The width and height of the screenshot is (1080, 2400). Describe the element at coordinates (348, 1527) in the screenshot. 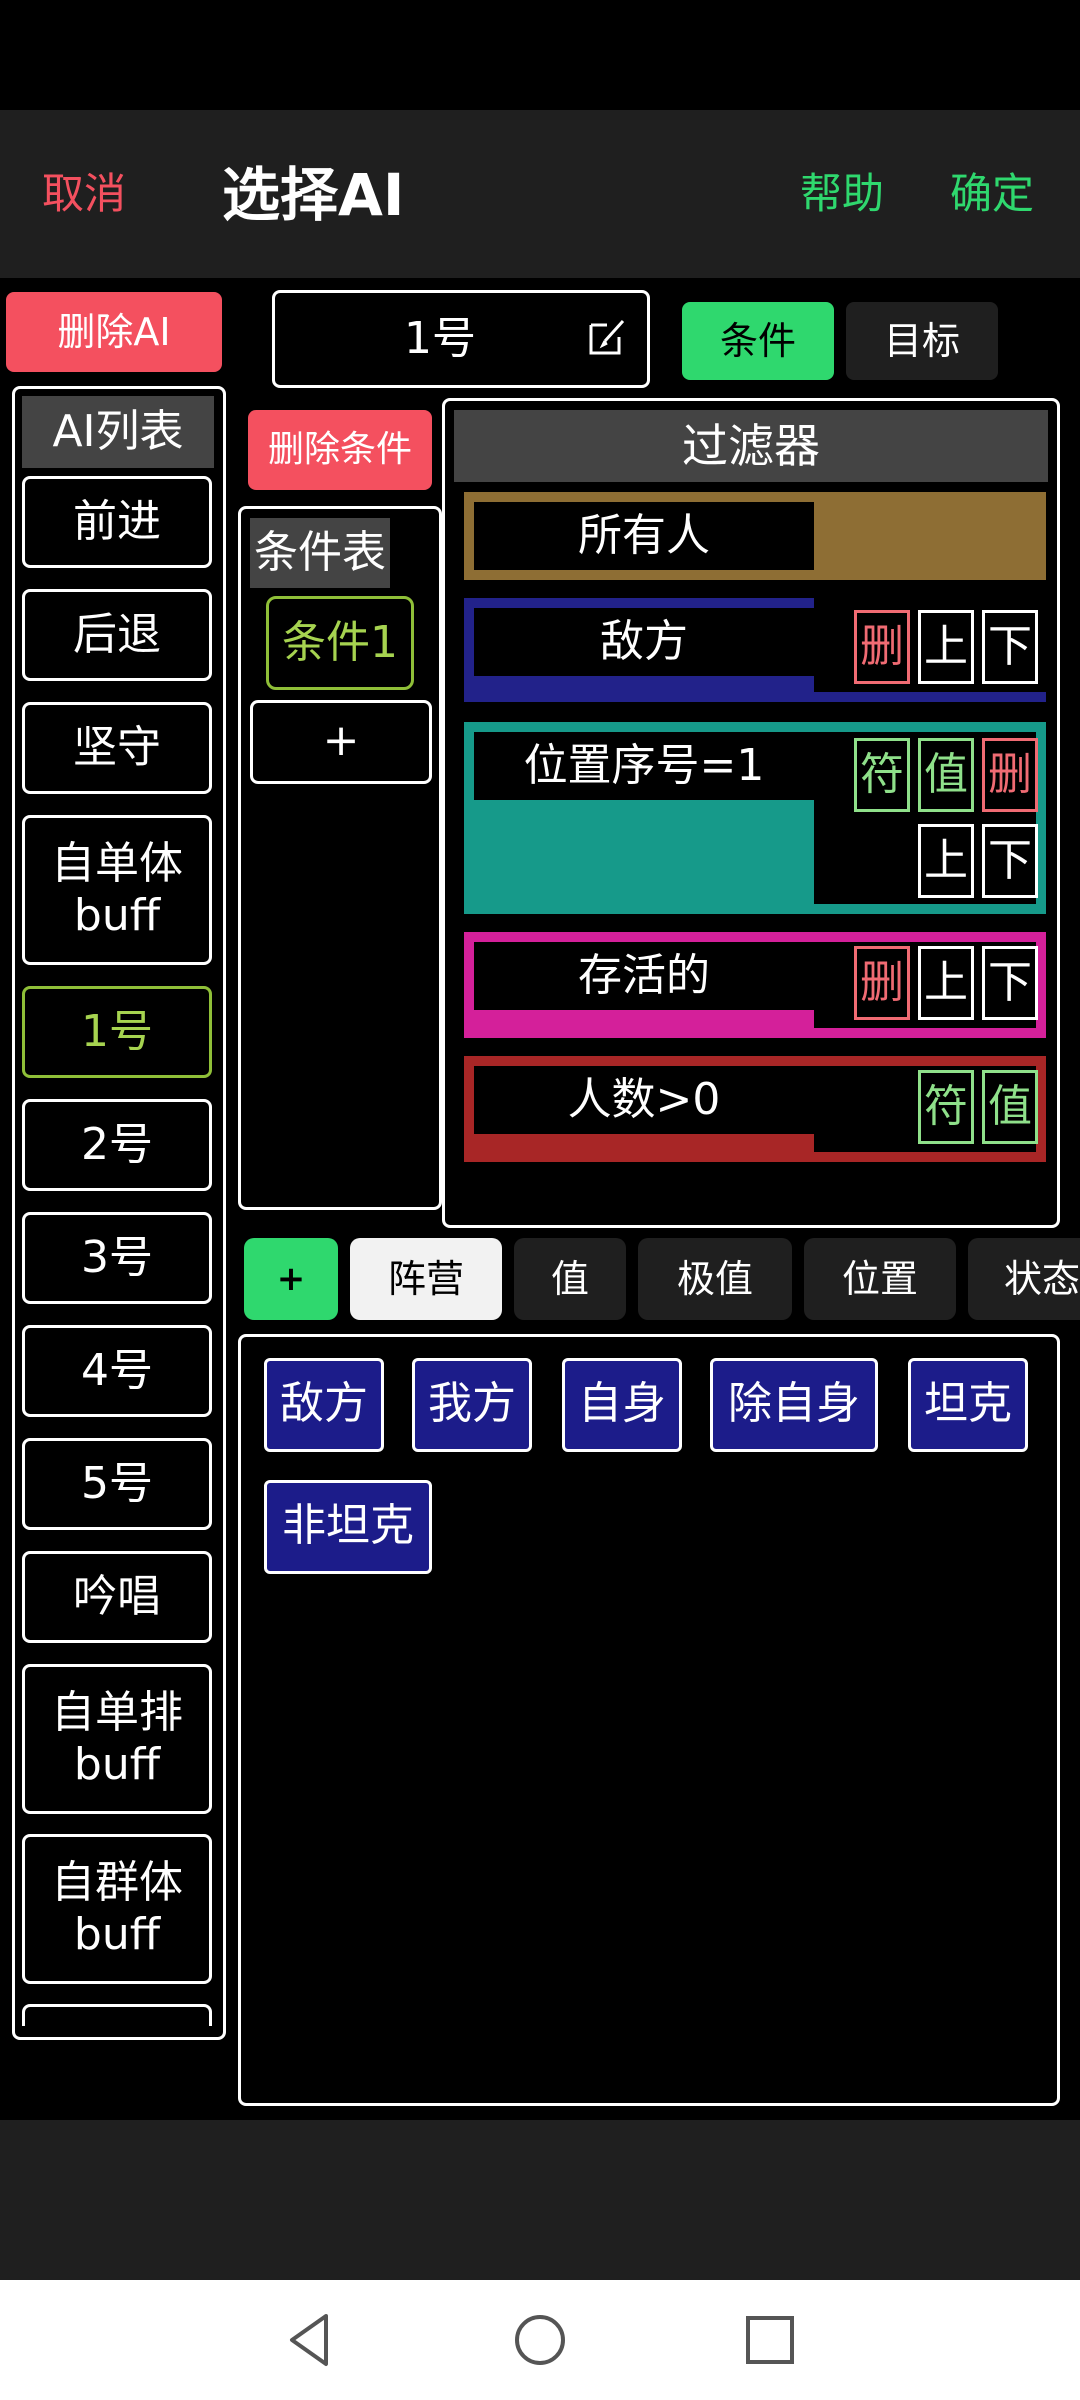

I see `option-non-tank: 非坦克` at that location.